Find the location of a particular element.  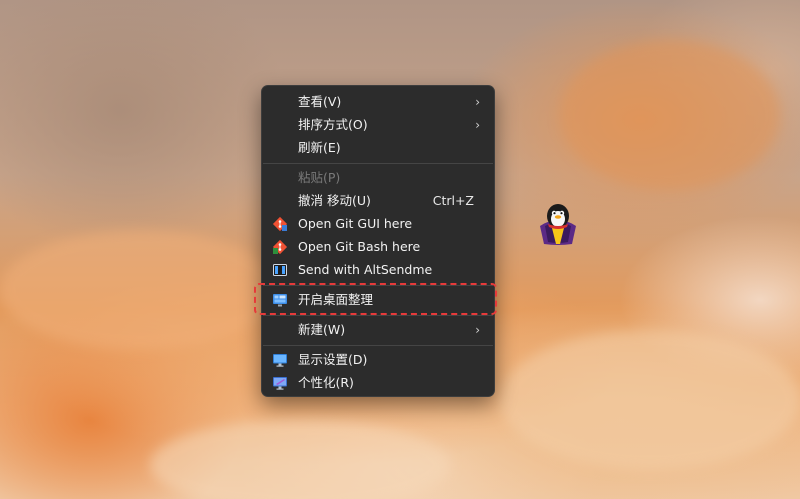

highlight-box is located at coordinates (375, 299).